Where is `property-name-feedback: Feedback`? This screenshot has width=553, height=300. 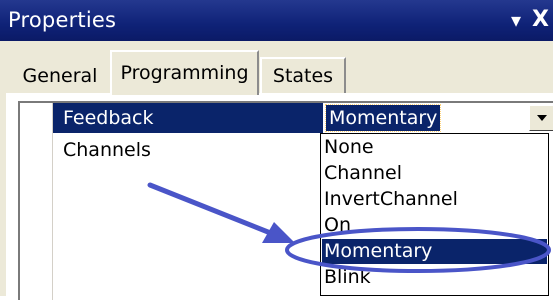
property-name-feedback: Feedback is located at coordinates (108, 118).